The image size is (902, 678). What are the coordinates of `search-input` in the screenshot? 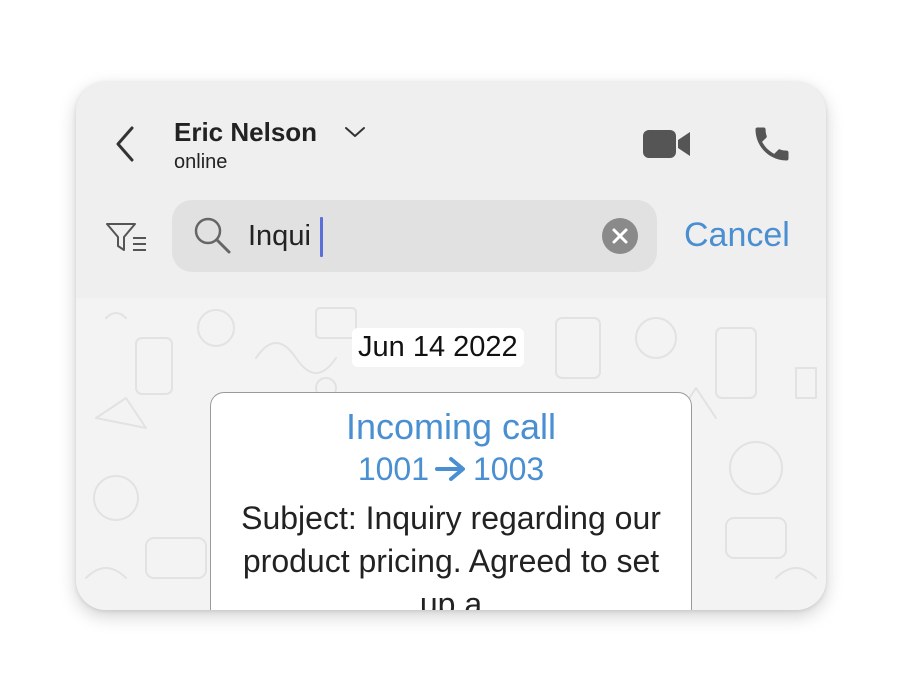 It's located at (418, 236).